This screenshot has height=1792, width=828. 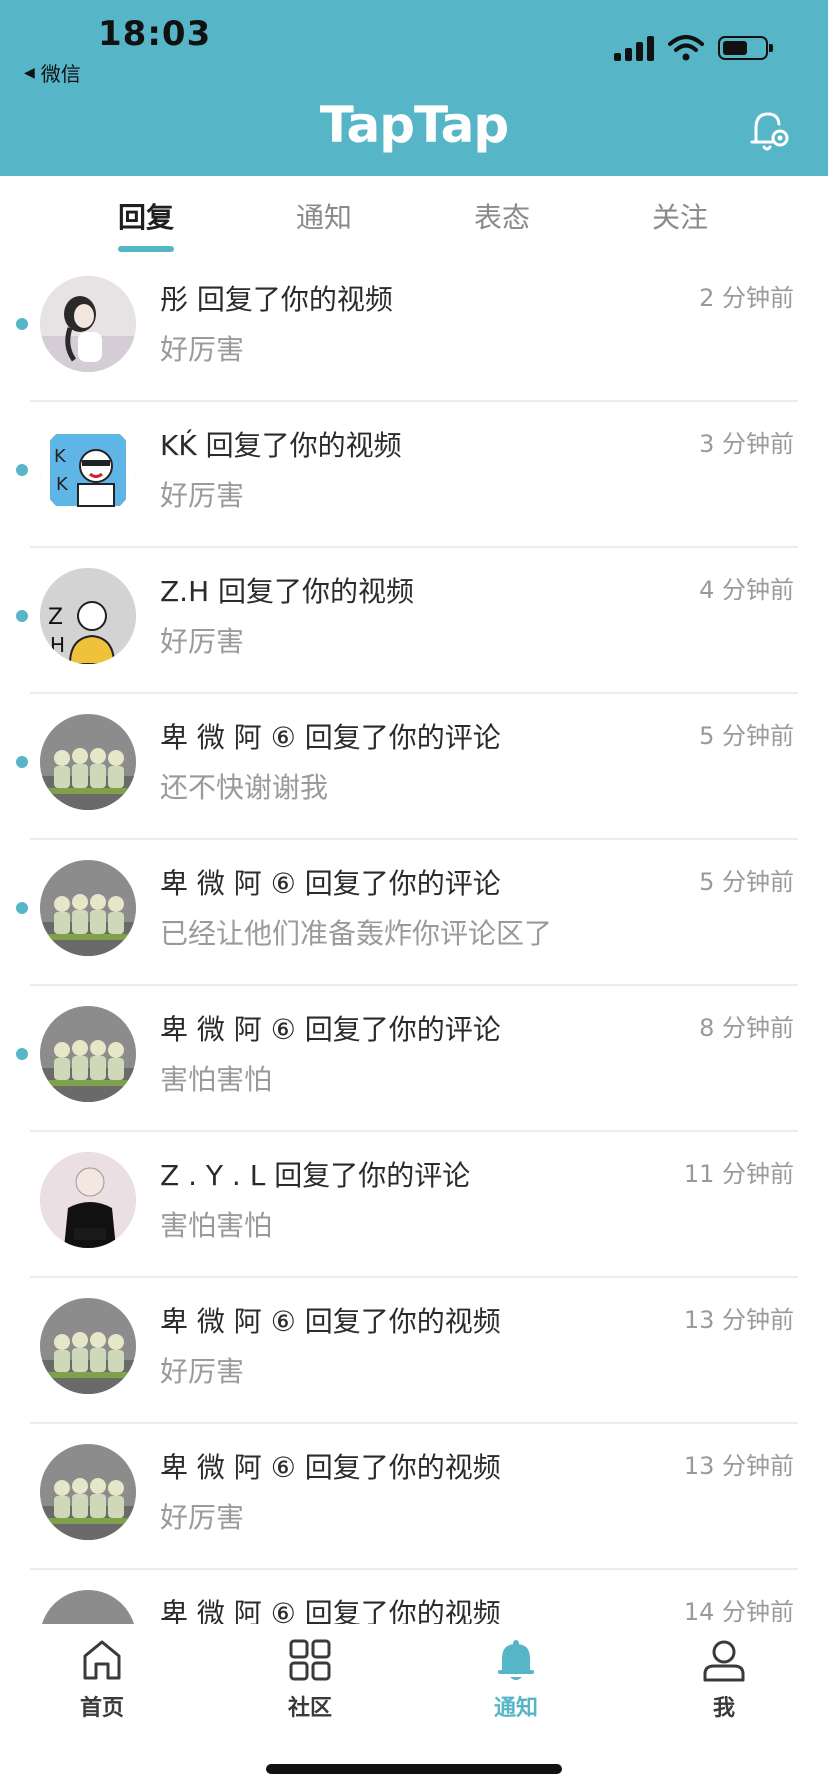 What do you see at coordinates (102, 1660) in the screenshot?
I see `home-icon` at bounding box center [102, 1660].